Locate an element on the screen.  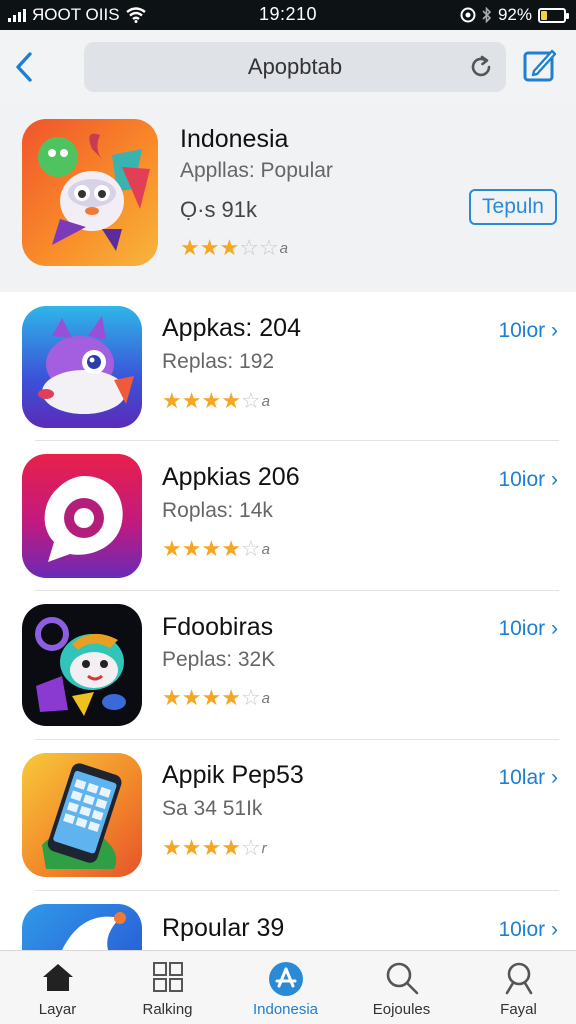
app-store-icon is located at coordinates (285, 979).